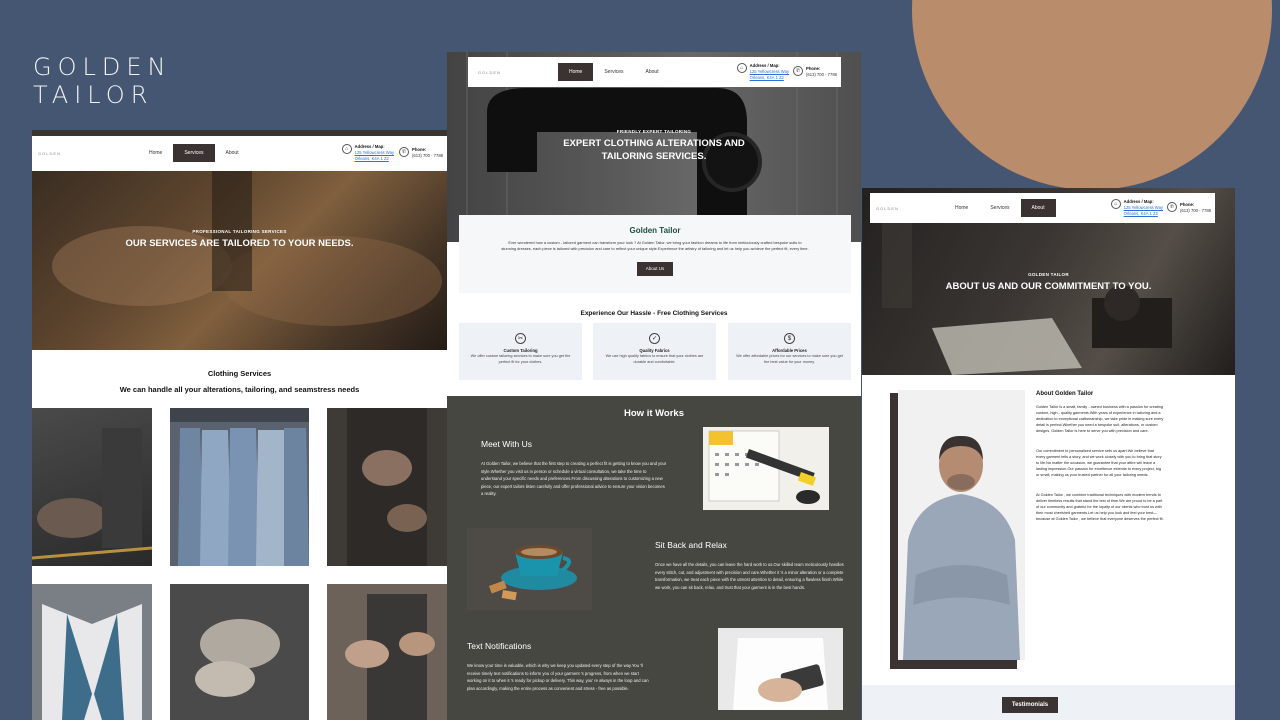  I want to click on decorative-circle, so click(1092, 95).